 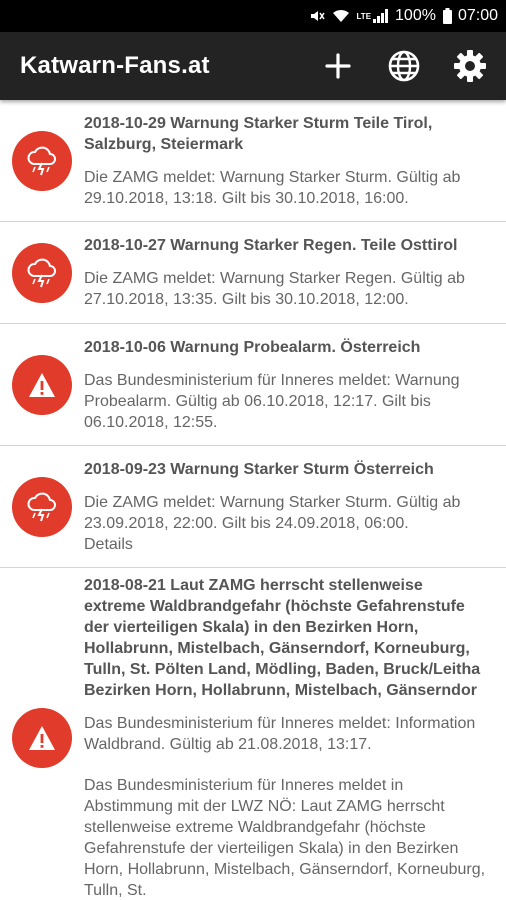 I want to click on plus-icon, so click(x=338, y=66).